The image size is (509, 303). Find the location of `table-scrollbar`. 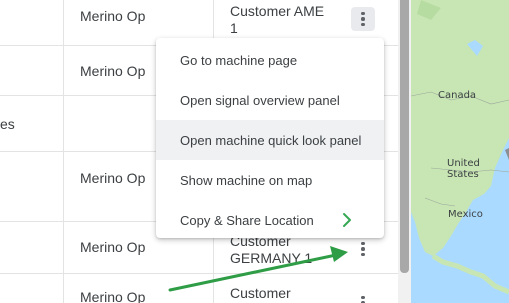

table-scrollbar is located at coordinates (404, 151).